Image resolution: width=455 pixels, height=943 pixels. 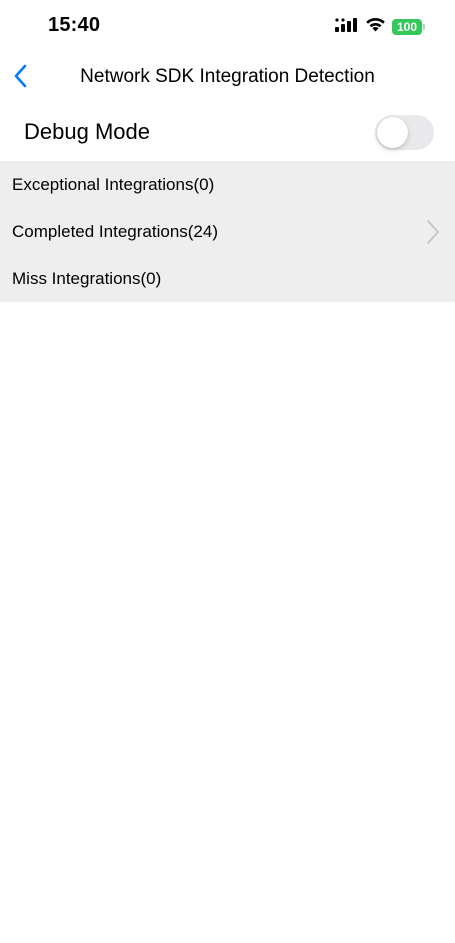 I want to click on list-item-label: Miss Integrations(0), so click(x=87, y=278).